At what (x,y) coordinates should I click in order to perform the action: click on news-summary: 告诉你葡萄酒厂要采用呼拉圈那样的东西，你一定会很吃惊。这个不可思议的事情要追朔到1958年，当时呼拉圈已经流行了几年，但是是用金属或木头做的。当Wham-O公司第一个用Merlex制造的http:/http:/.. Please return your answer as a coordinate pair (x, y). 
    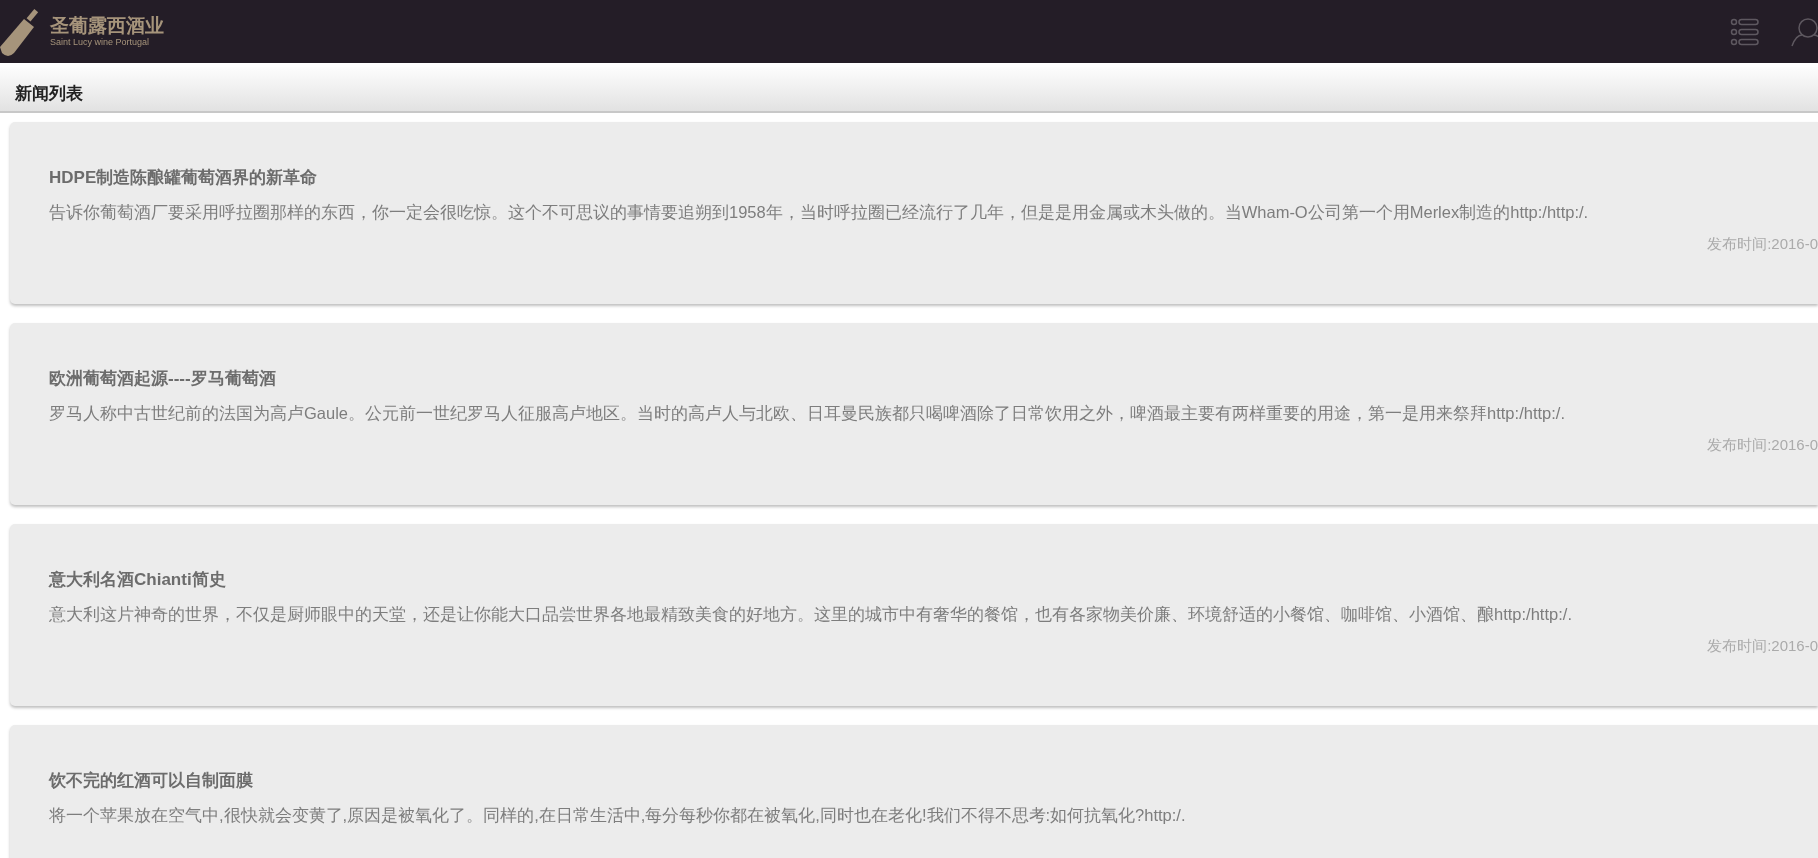
    Looking at the image, I should click on (819, 212).